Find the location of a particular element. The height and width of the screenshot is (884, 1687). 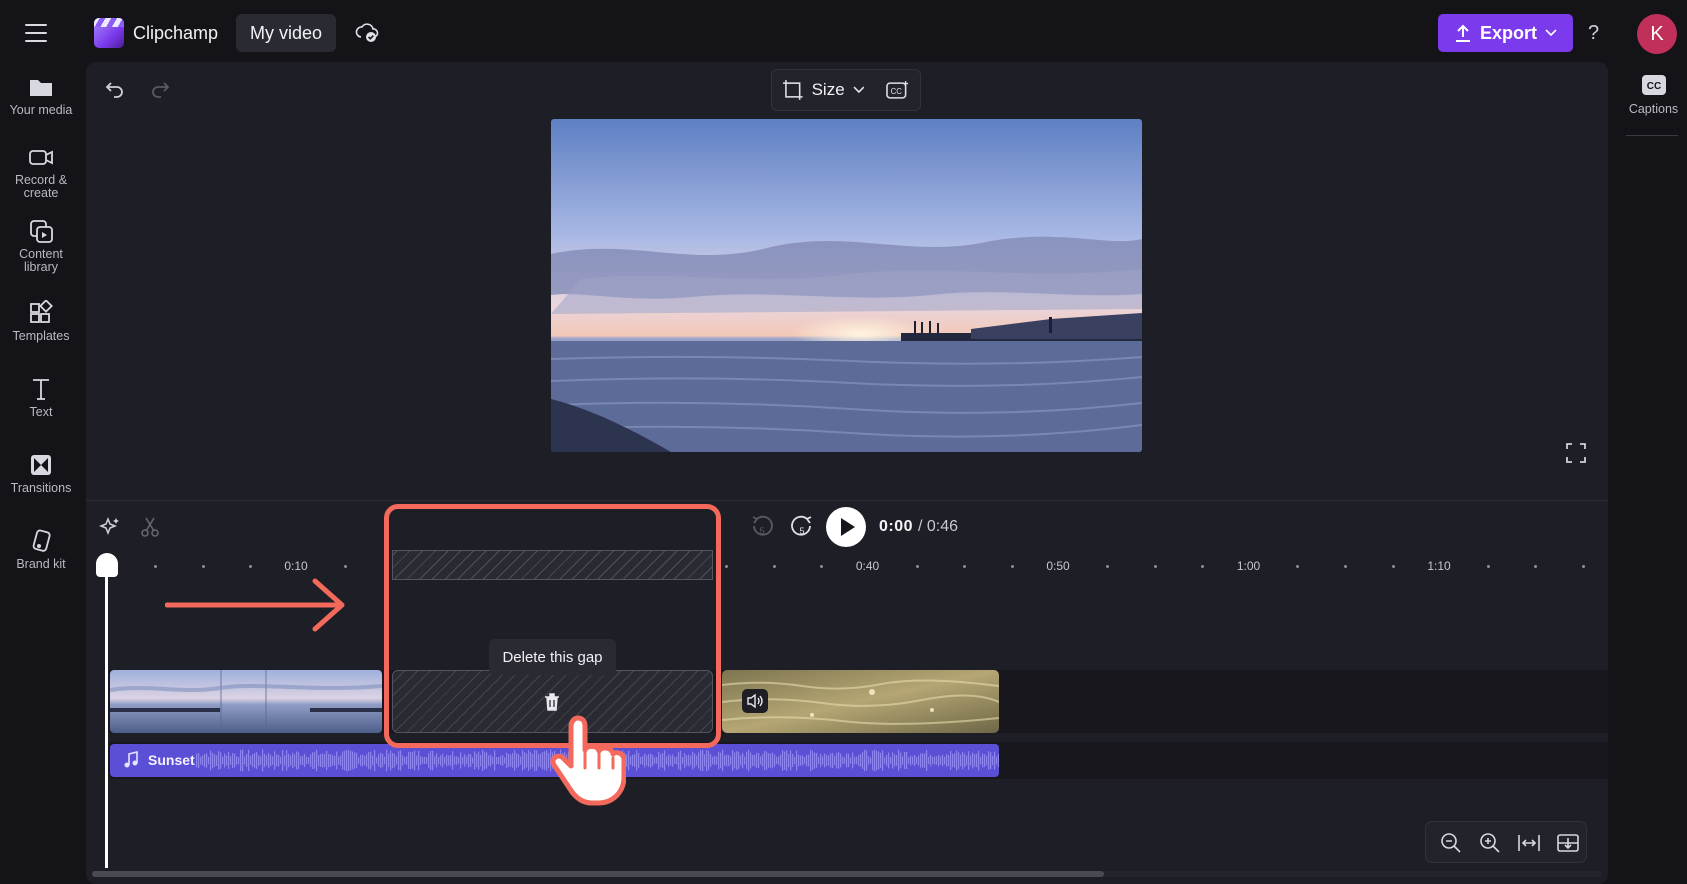

folder-icon is located at coordinates (41, 88).